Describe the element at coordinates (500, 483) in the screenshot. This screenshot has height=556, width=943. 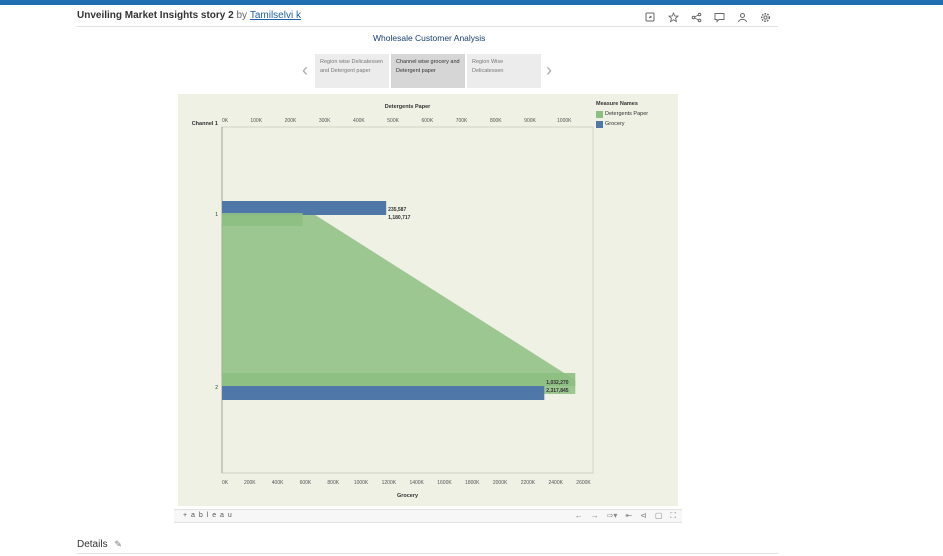
I see `bottom-tick-label: 2000K` at that location.